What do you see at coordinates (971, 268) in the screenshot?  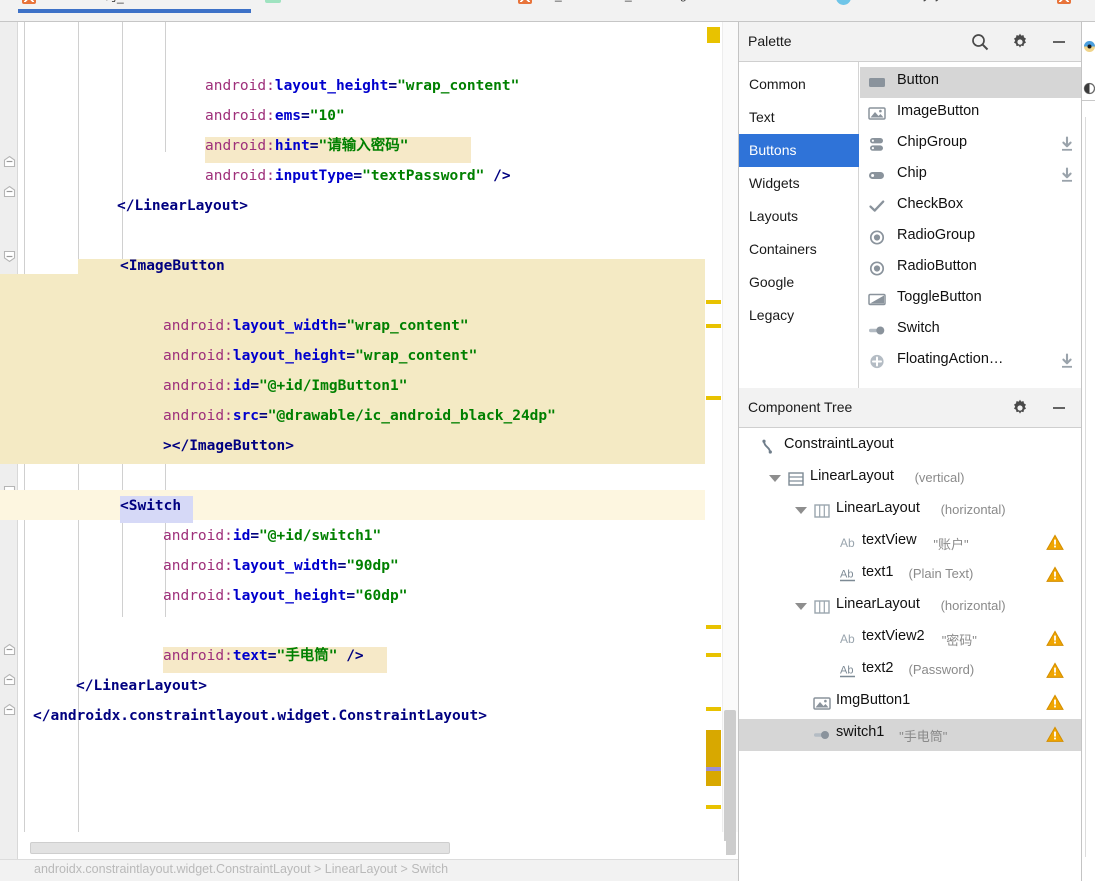 I see `palette-item-radiobutton: RadioButton` at bounding box center [971, 268].